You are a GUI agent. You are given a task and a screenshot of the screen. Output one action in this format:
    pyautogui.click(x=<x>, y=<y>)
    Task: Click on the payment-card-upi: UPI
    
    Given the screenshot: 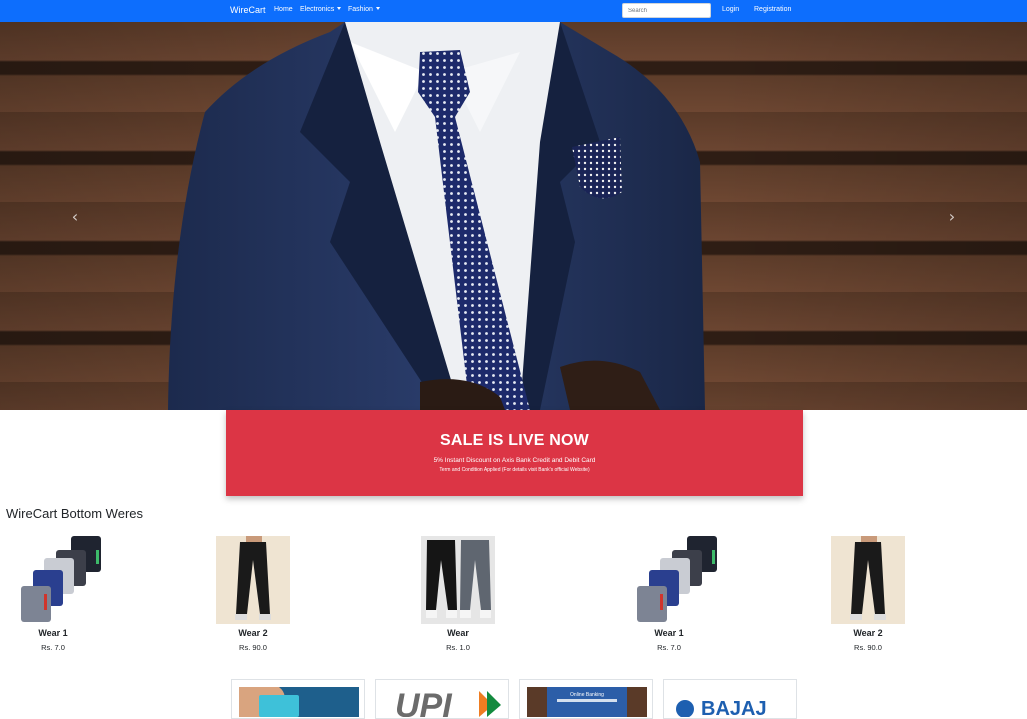 What is the action you would take?
    pyautogui.click(x=442, y=699)
    